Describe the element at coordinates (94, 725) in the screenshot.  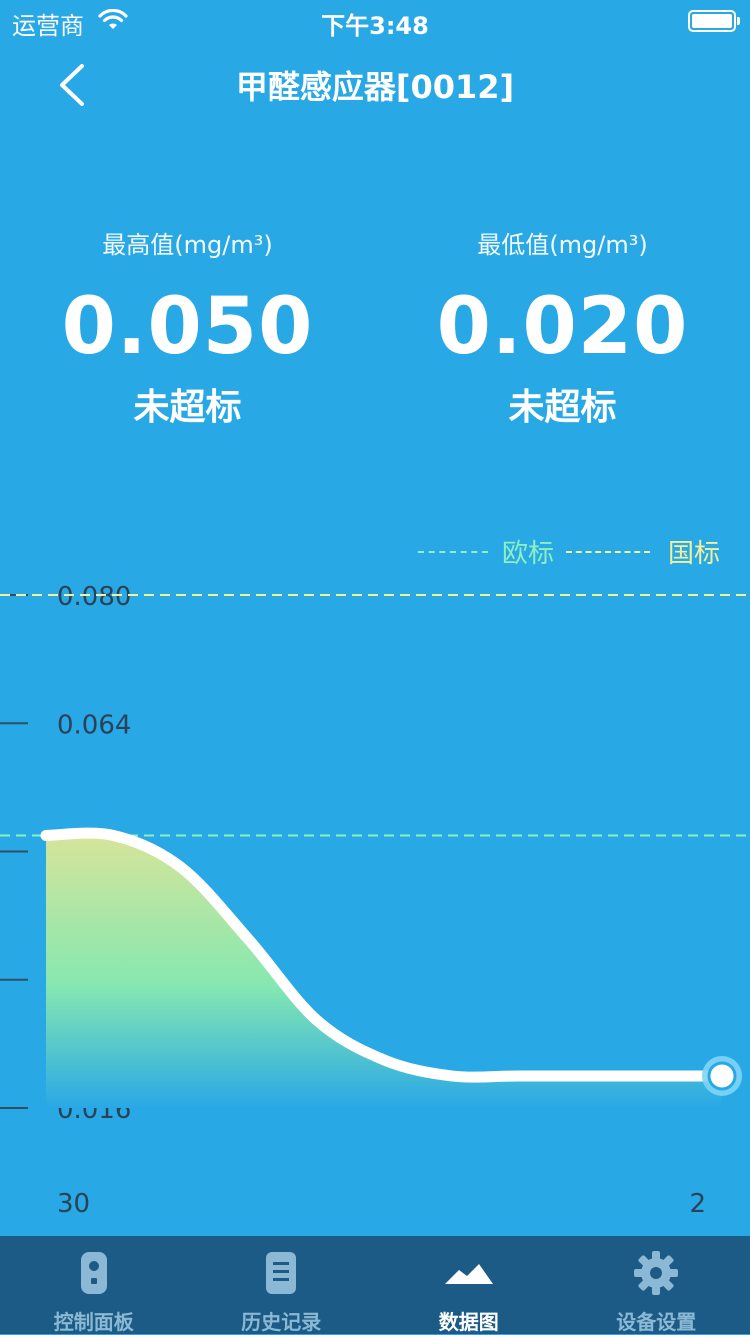
I see `y-tick-label: 0.064` at that location.